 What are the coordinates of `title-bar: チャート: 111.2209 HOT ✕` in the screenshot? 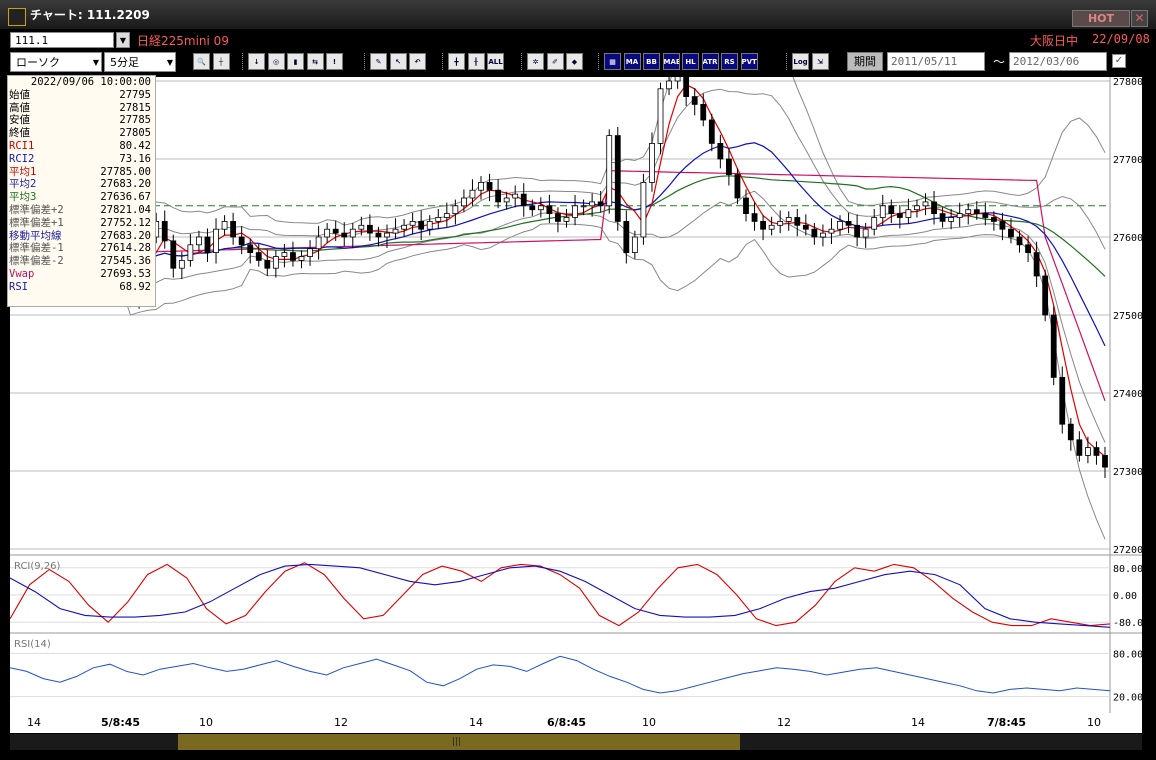 It's located at (578, 15).